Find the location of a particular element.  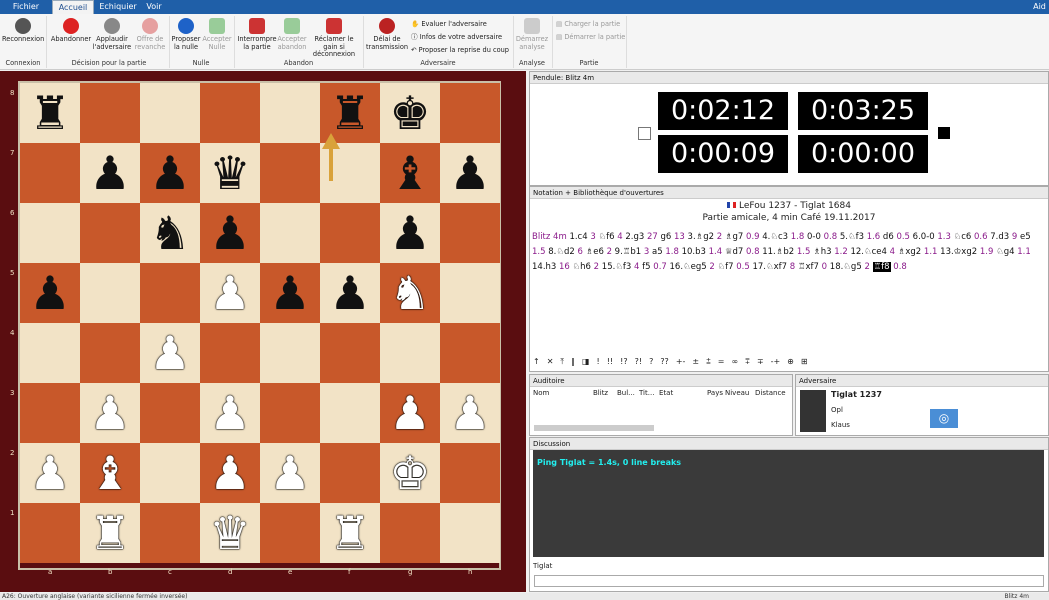

square-f5: ♟ is located at coordinates (350, 293).